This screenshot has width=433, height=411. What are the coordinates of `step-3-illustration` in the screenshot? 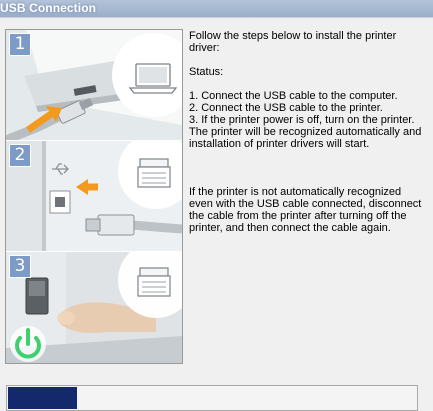 It's located at (94, 307).